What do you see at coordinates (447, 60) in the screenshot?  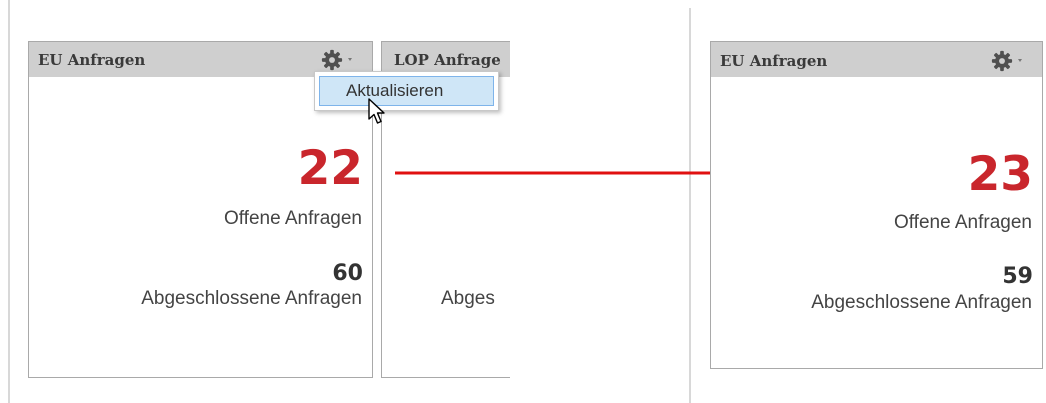 I see `widget-title: LOP Anfrage` at bounding box center [447, 60].